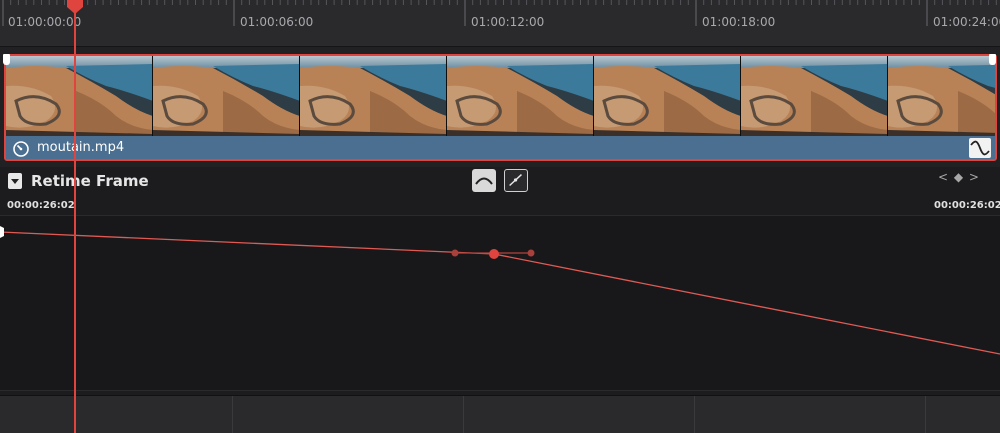  Describe the element at coordinates (500, 414) in the screenshot. I see `bottom-track` at that location.